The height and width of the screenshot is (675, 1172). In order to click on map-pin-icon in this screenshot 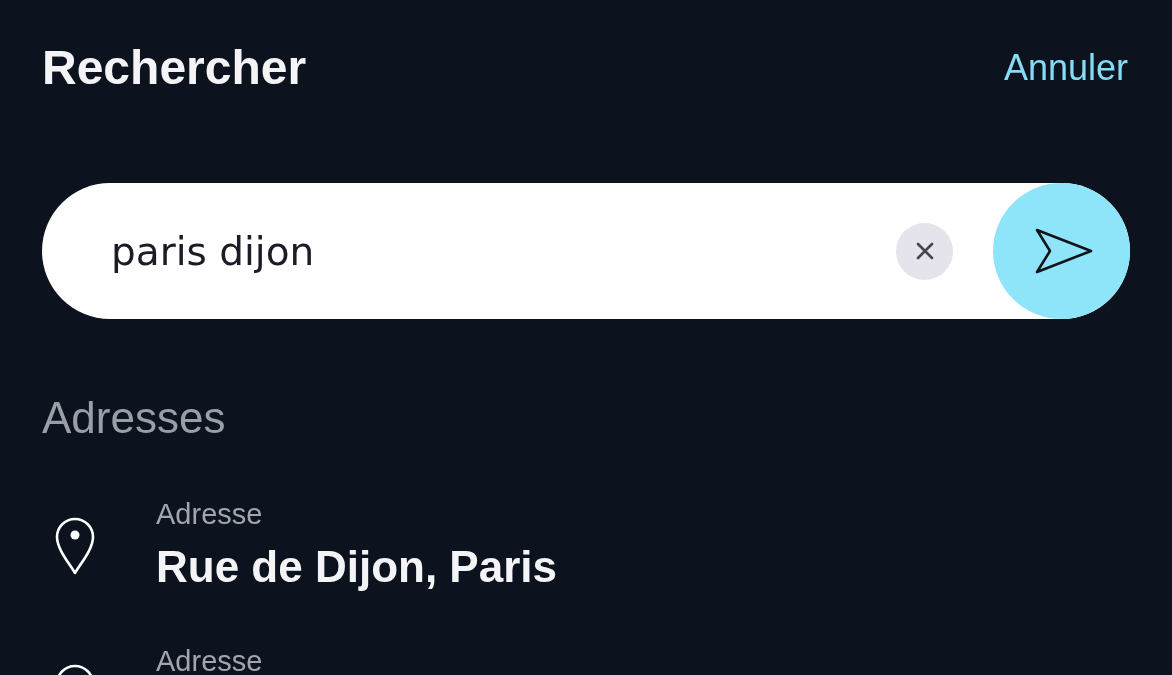, I will do `click(75, 546)`.